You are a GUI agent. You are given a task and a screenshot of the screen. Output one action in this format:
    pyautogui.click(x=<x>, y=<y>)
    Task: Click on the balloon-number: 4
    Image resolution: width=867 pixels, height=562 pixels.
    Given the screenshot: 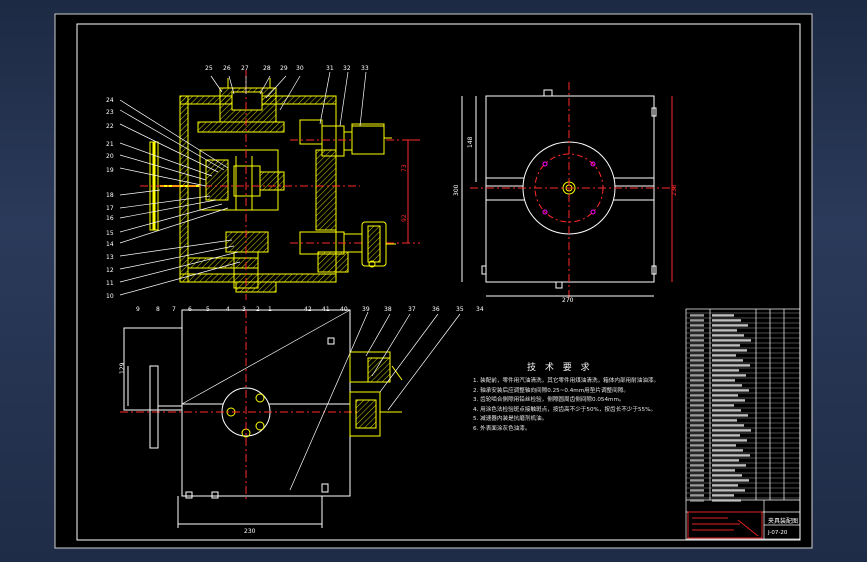 What is the action you would take?
    pyautogui.click(x=228, y=309)
    